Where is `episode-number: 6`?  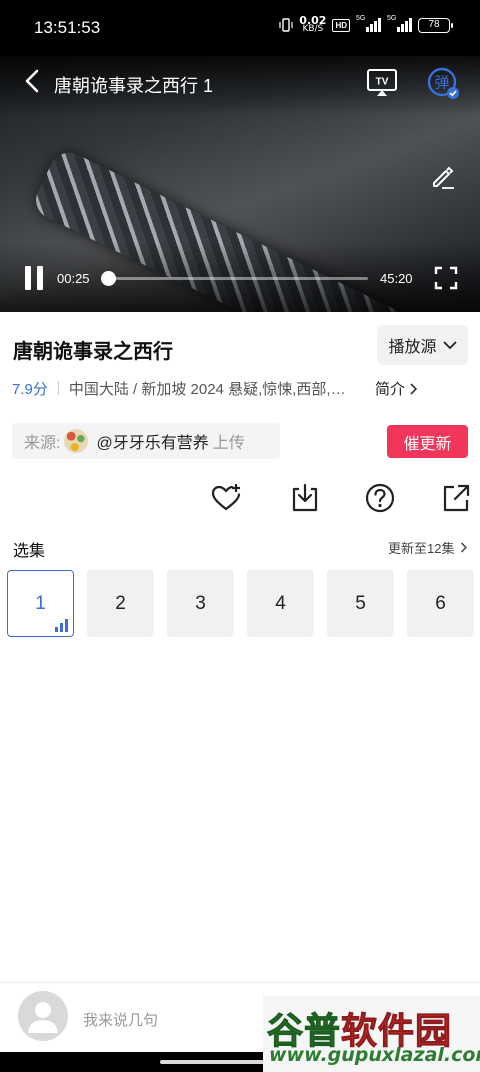 episode-number: 6 is located at coordinates (440, 603).